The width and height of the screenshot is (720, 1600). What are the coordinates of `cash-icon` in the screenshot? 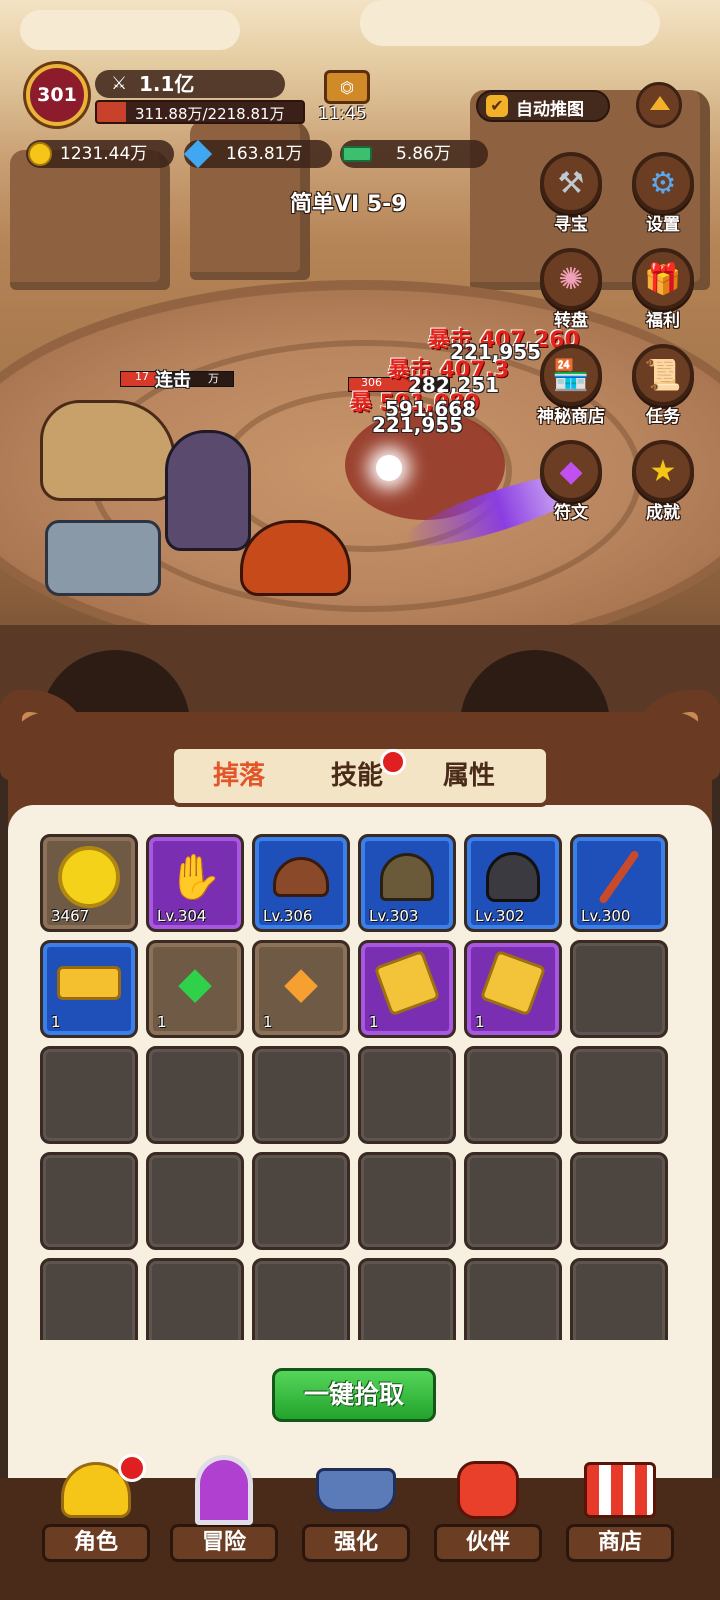 It's located at (357, 154).